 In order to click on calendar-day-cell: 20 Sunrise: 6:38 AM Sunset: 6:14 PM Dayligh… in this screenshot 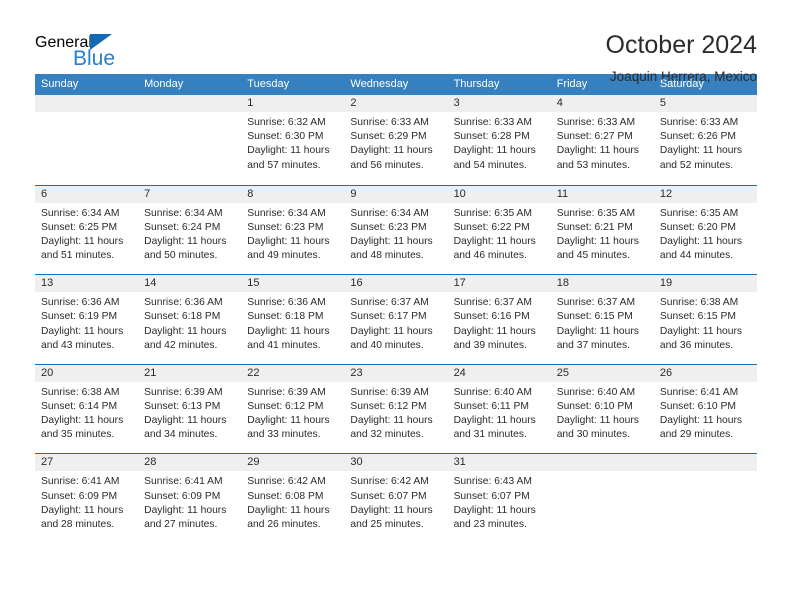, I will do `click(87, 409)`.